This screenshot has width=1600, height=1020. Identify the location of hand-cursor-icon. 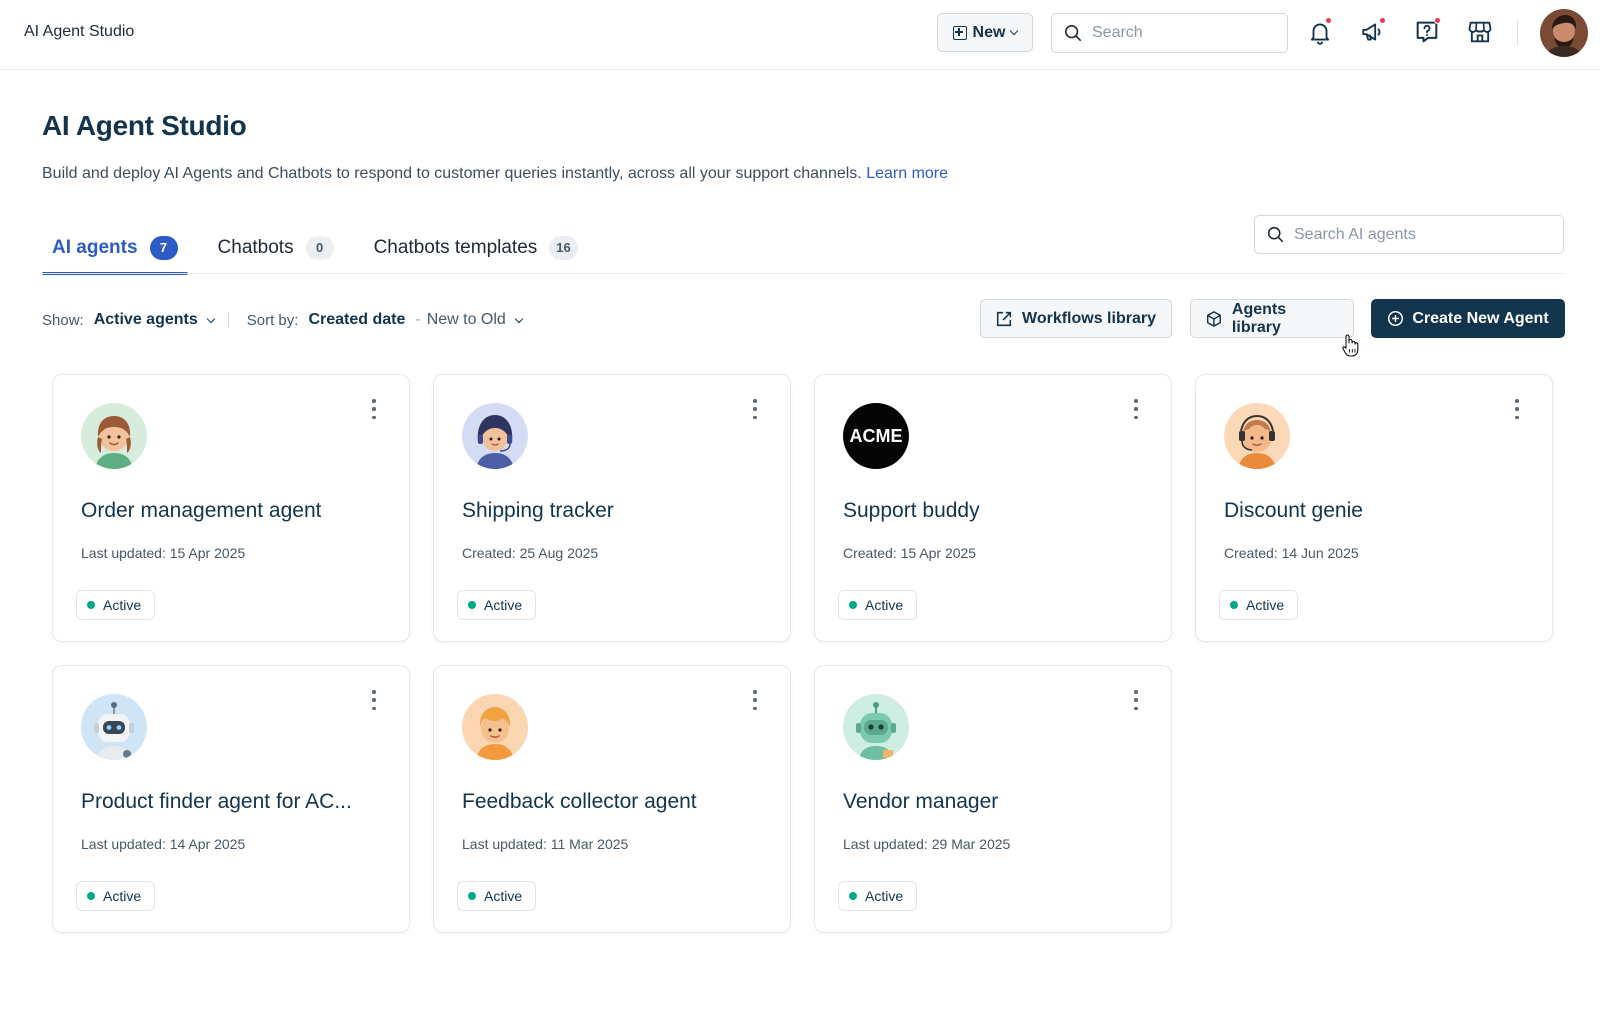
(1350, 345).